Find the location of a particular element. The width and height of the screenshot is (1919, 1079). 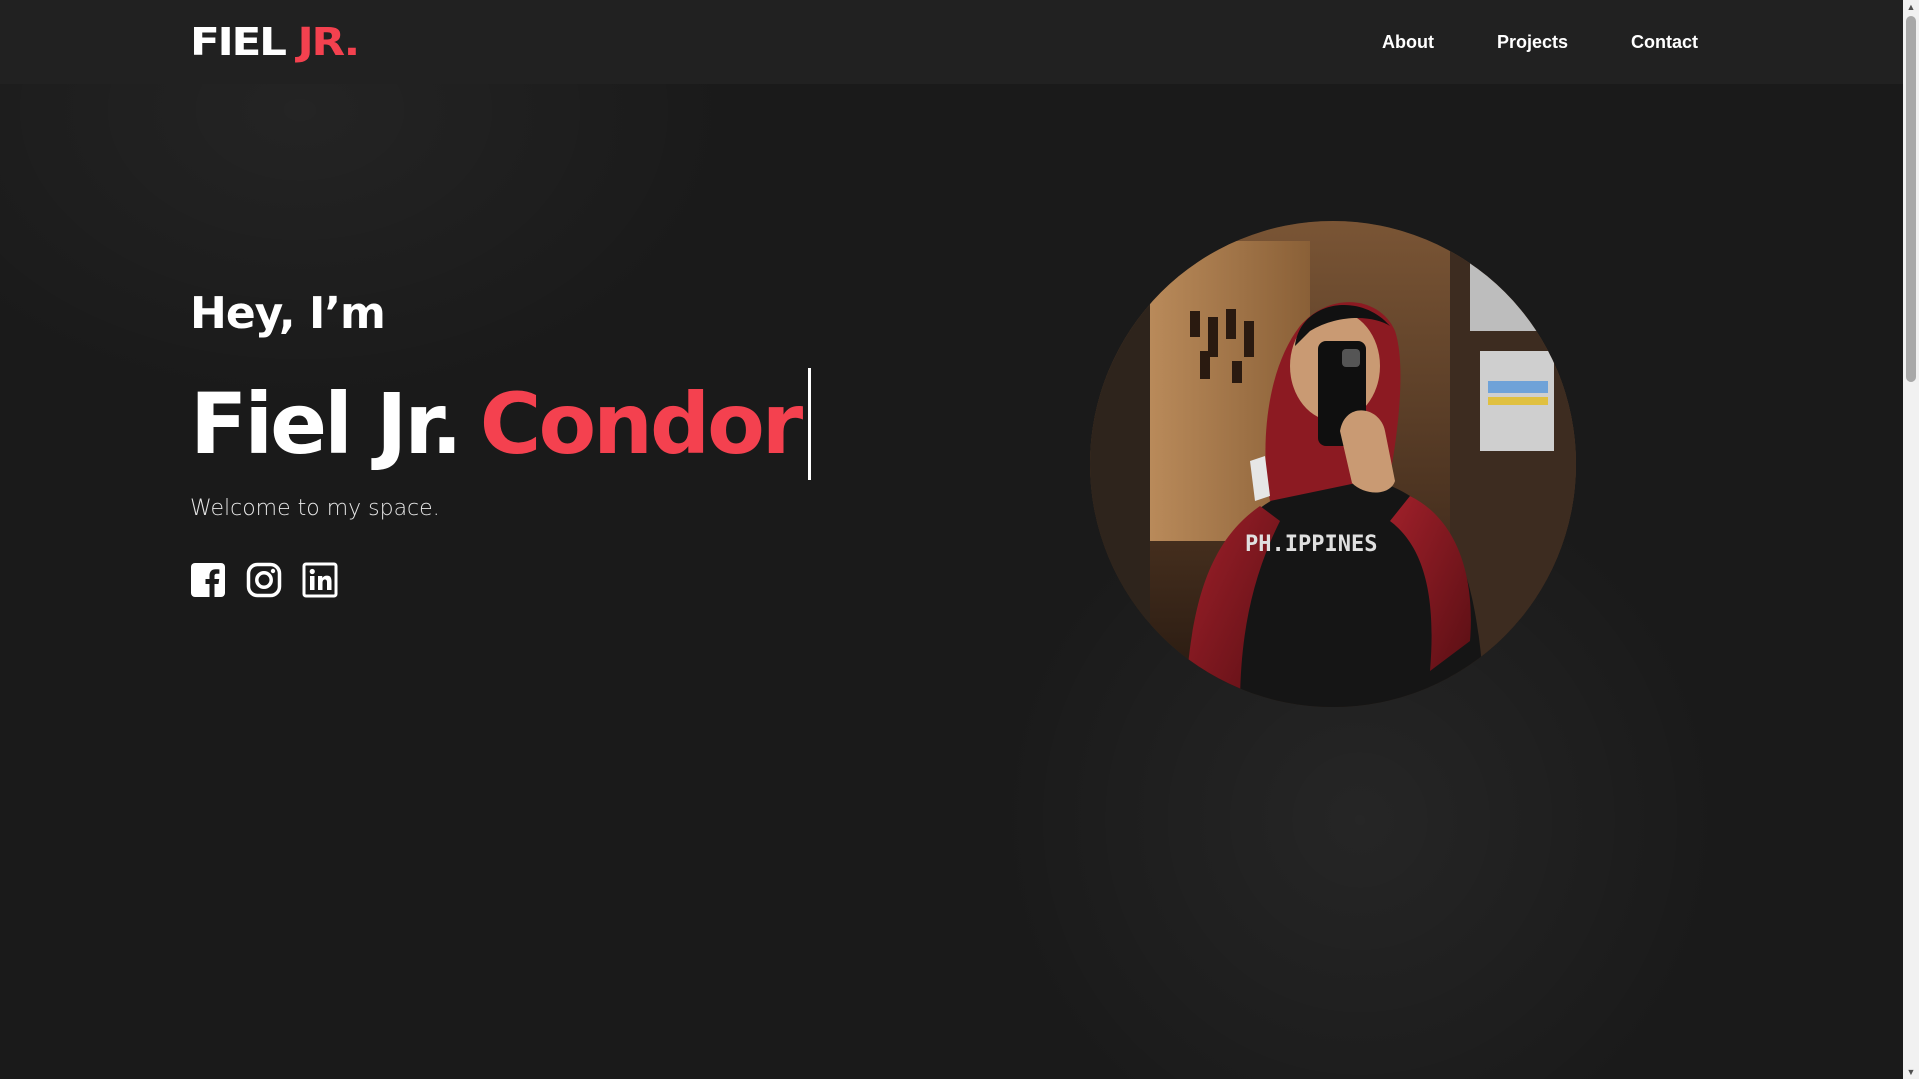

linkedin-icon is located at coordinates (320, 580).